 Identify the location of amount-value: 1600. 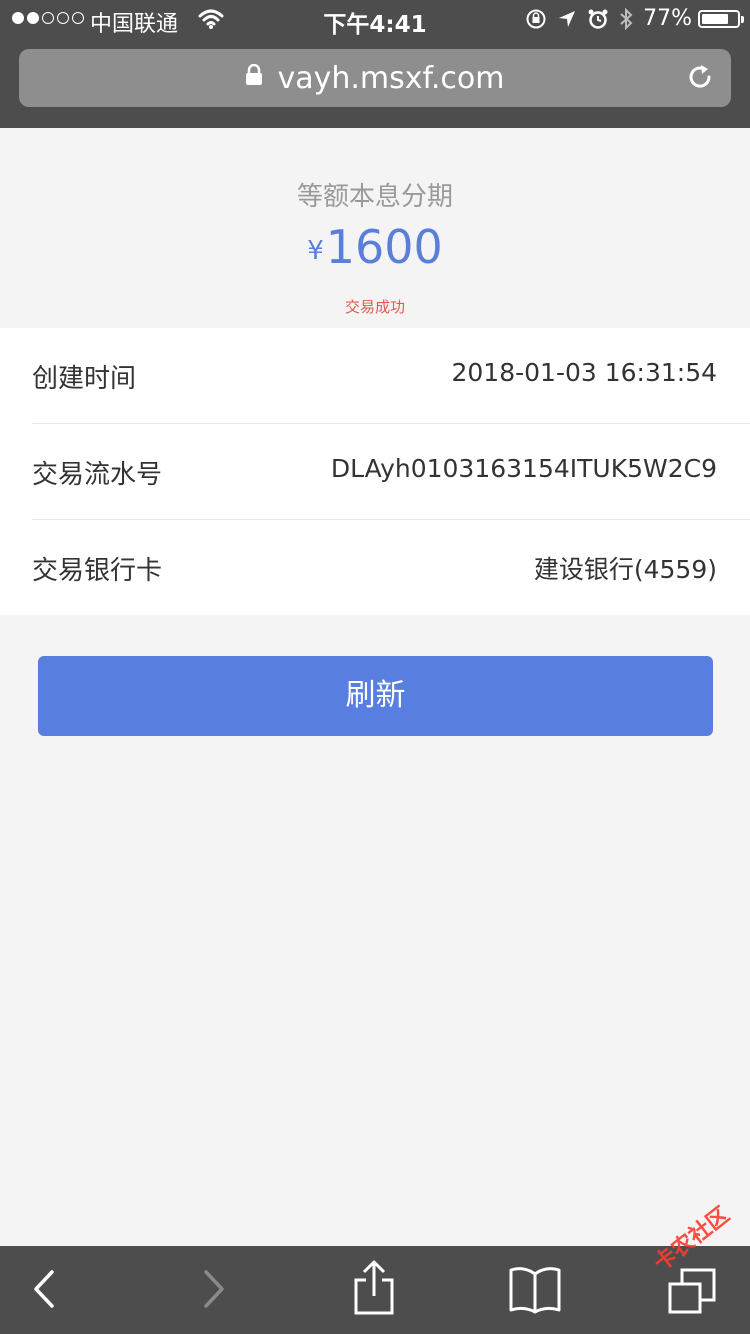
(384, 247).